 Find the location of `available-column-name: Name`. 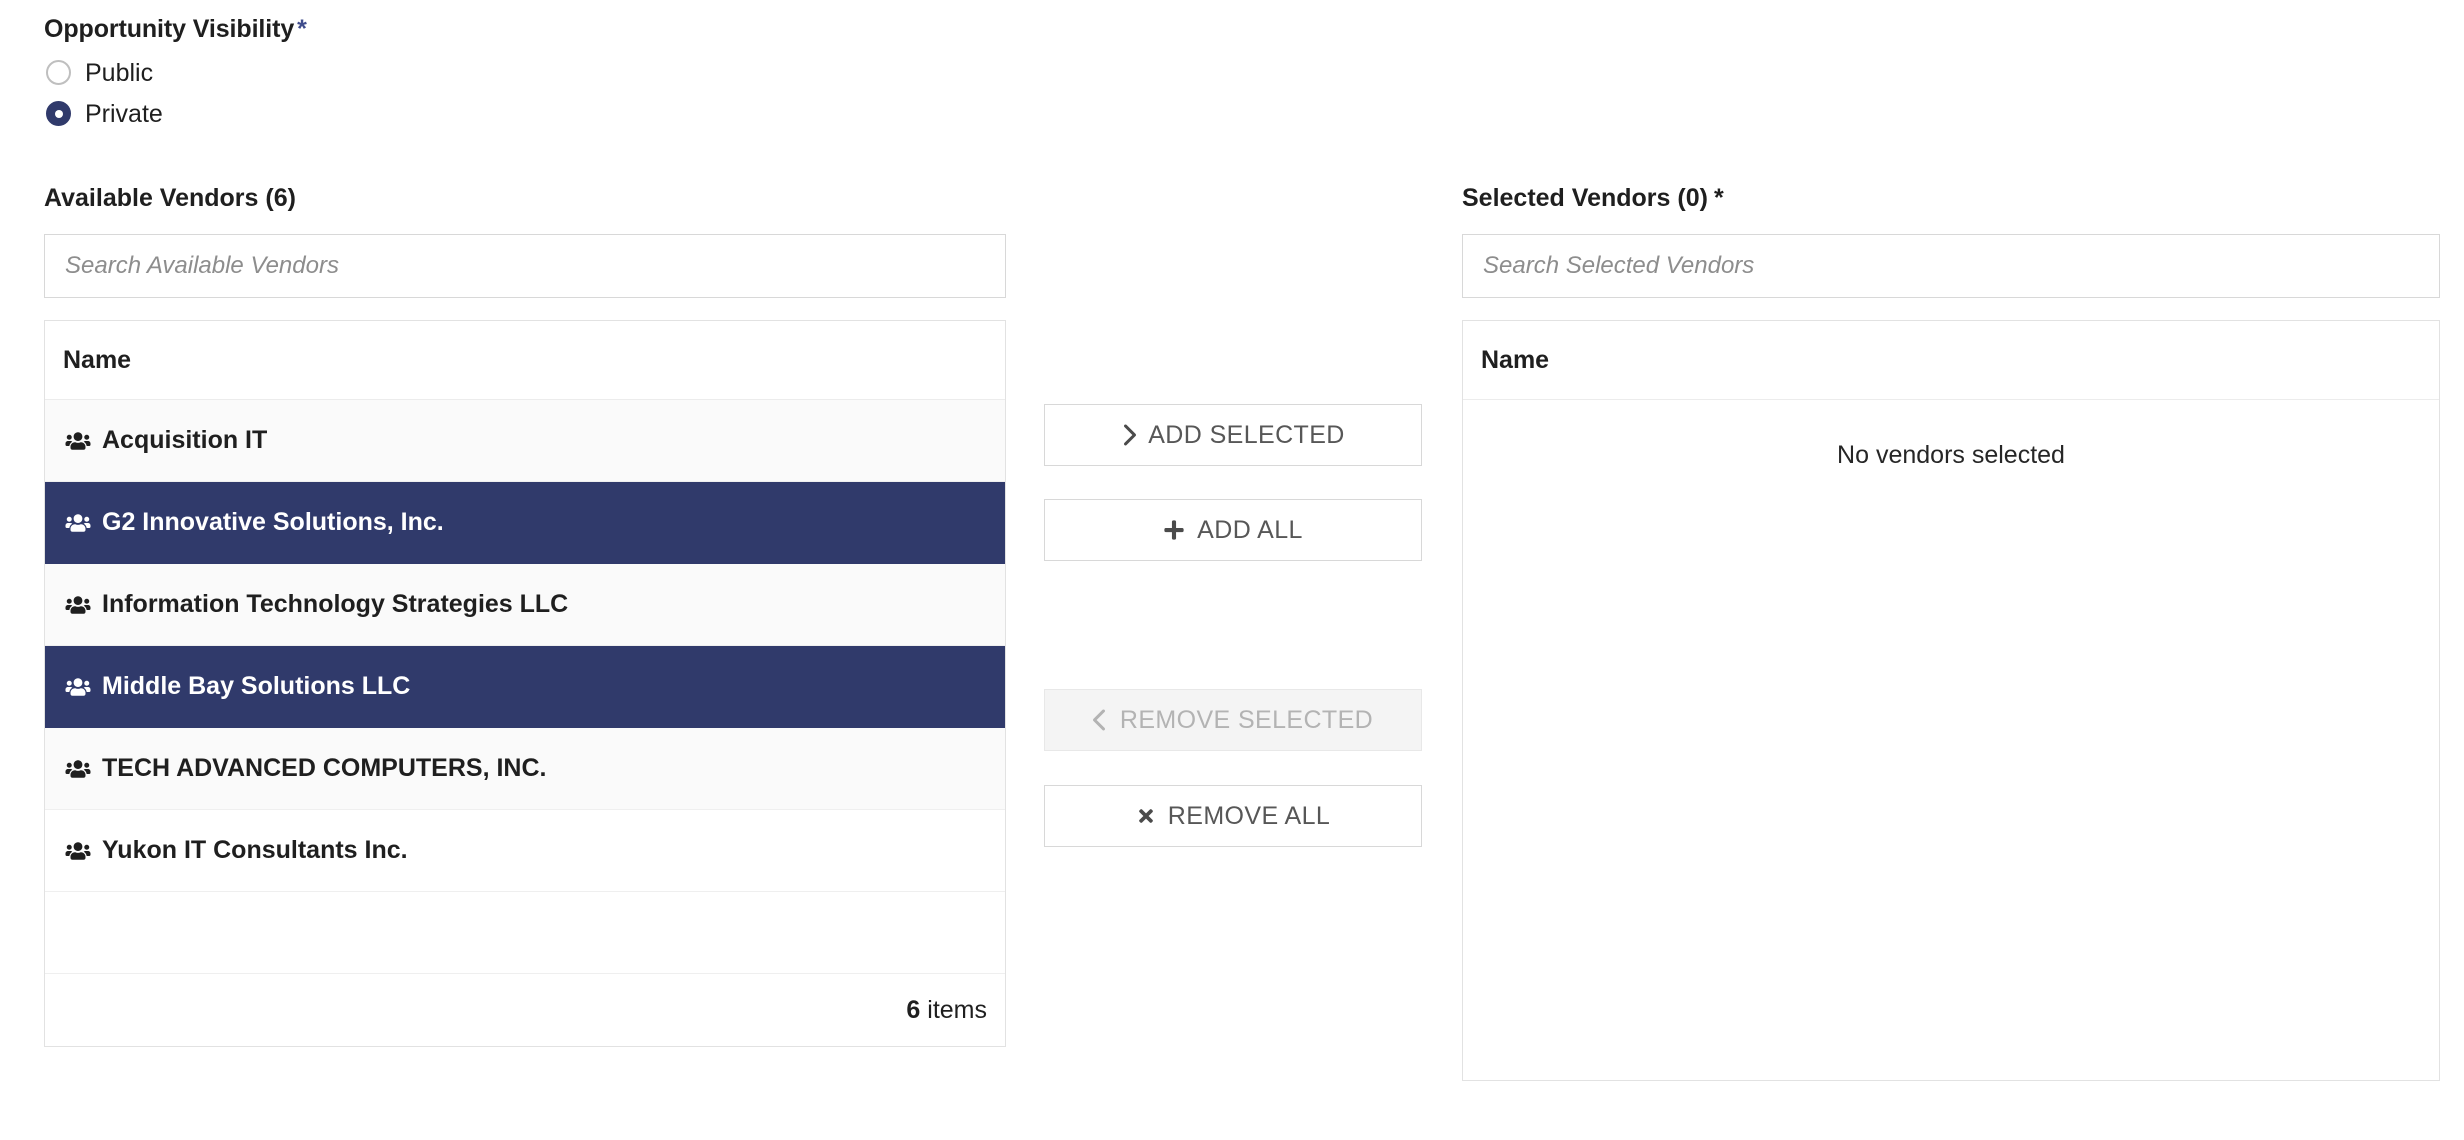

available-column-name: Name is located at coordinates (97, 359).